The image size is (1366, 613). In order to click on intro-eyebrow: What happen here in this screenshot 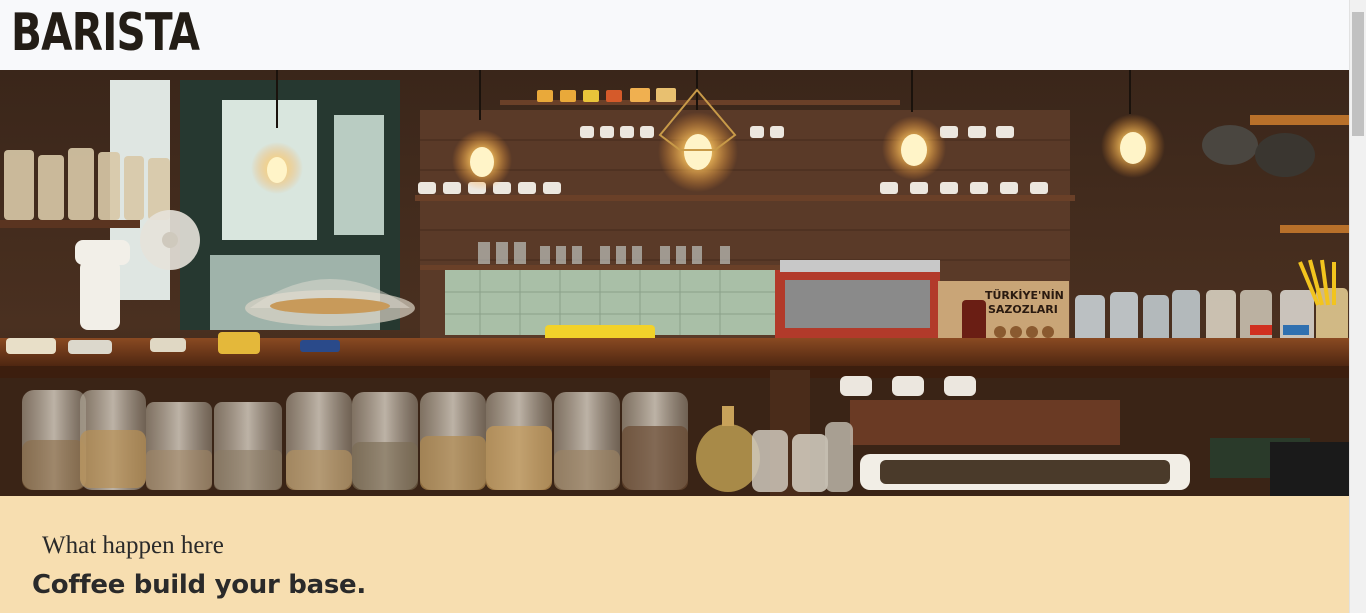, I will do `click(133, 545)`.